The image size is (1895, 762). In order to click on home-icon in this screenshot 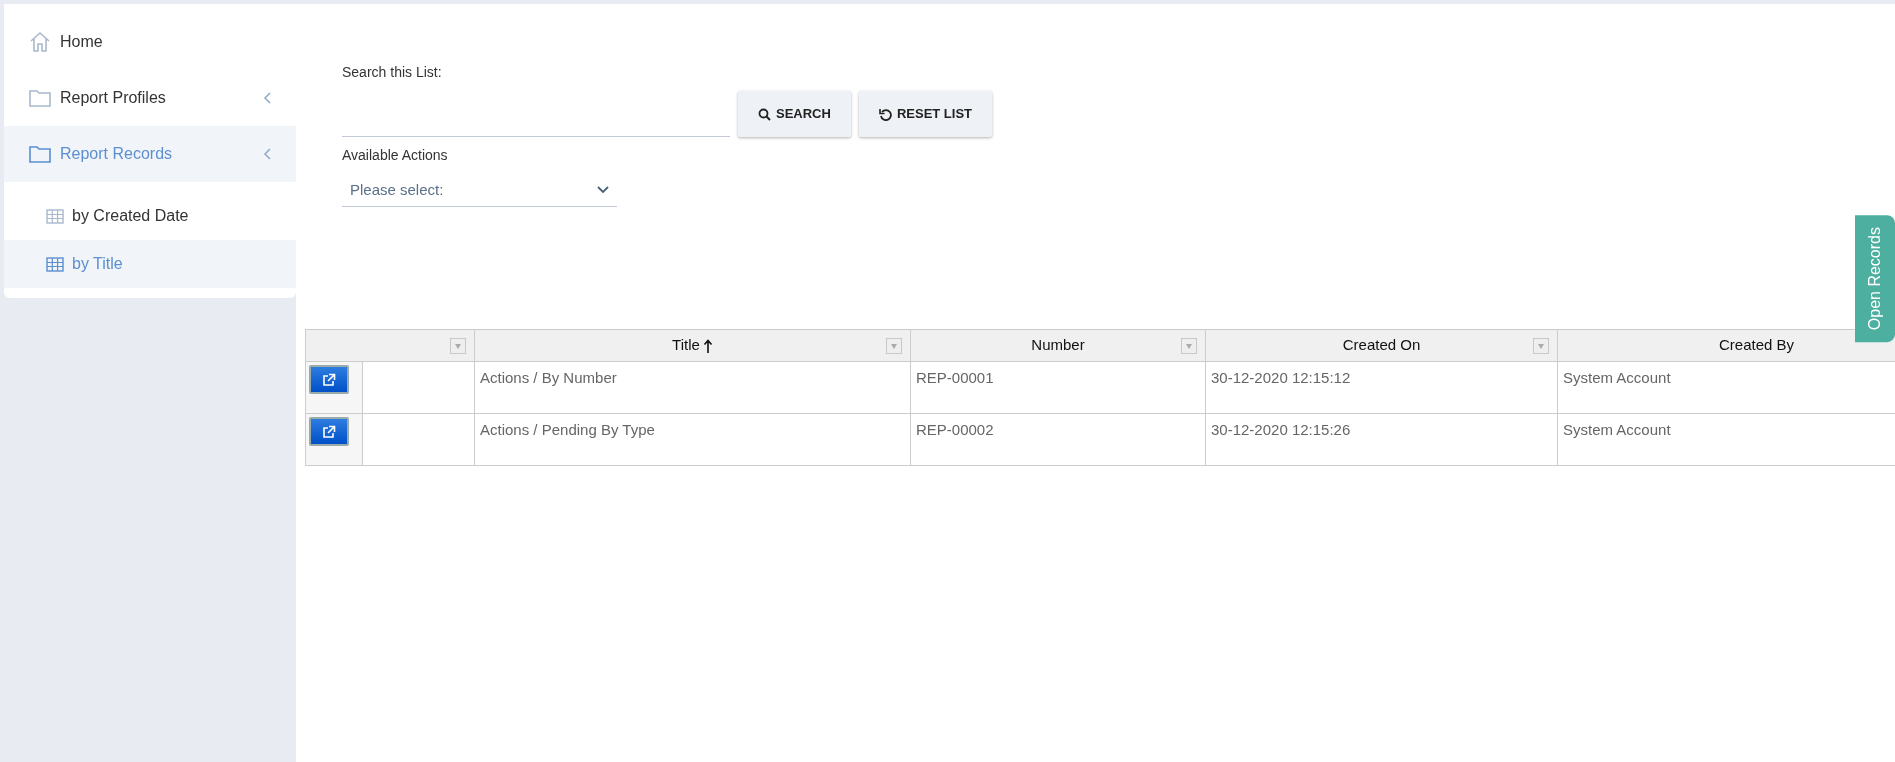, I will do `click(40, 42)`.